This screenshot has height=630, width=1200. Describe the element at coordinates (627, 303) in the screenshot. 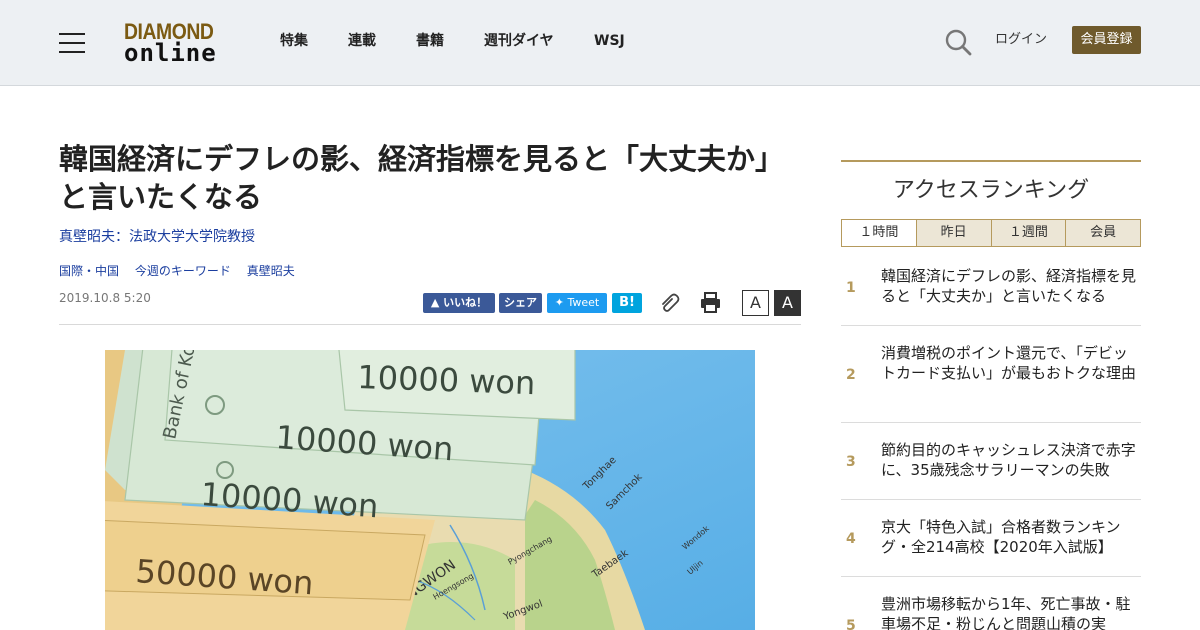

I see `hatena-bookmark-button: B!` at that location.